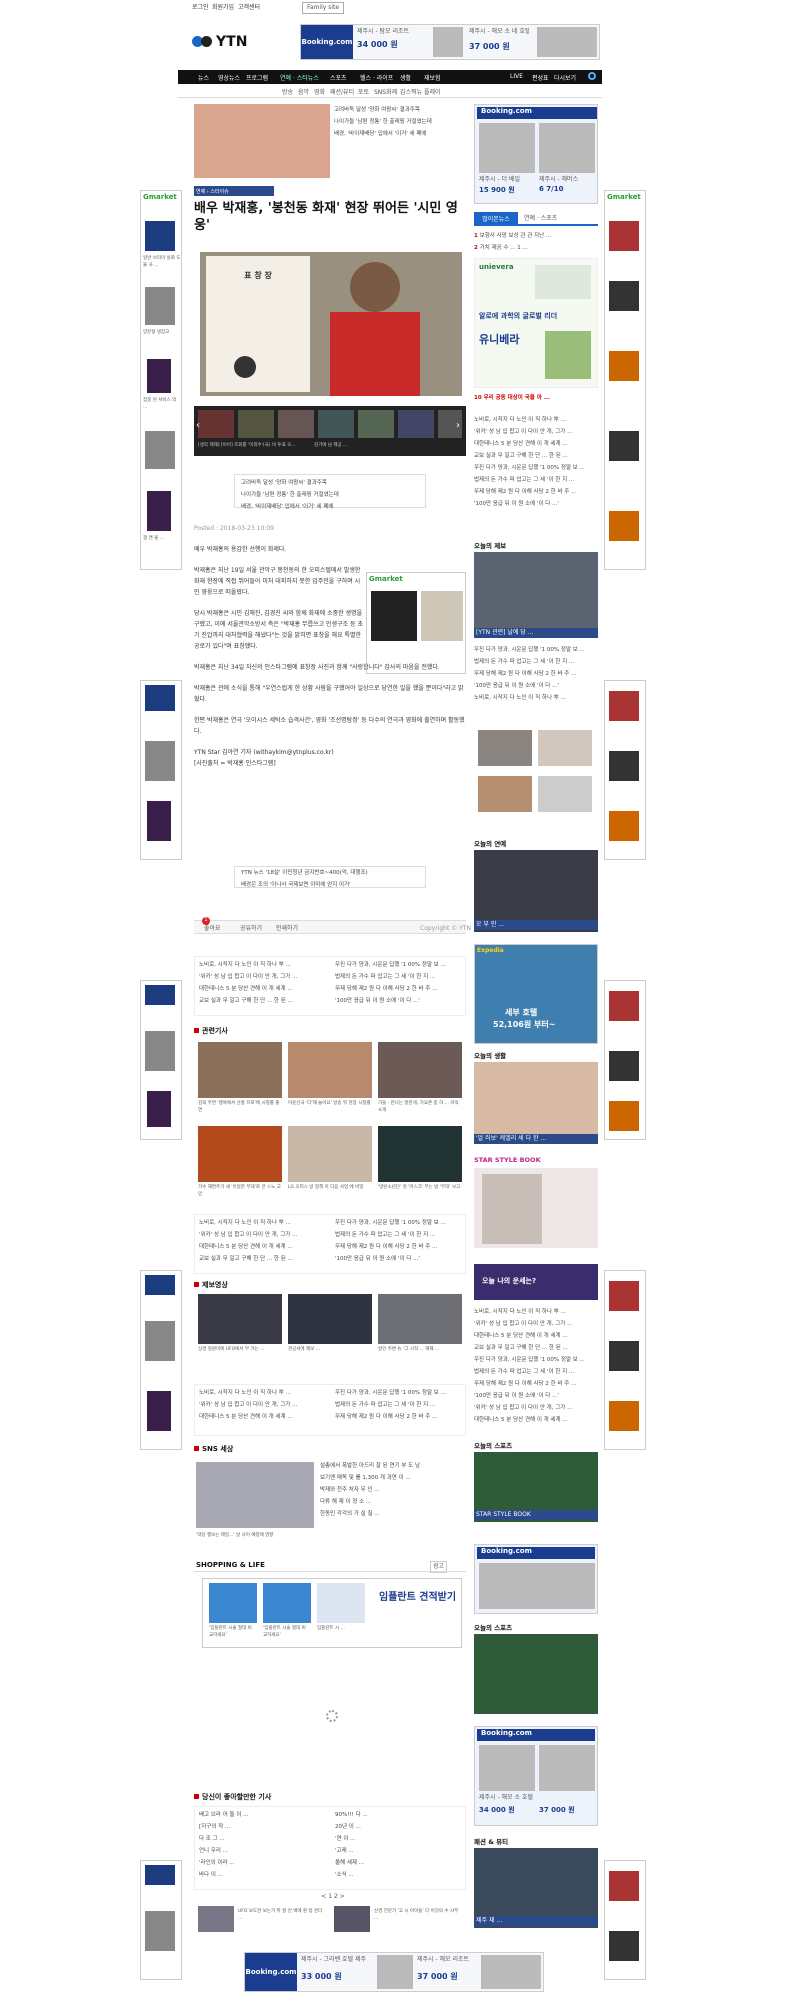 The height and width of the screenshot is (2004, 792). Describe the element at coordinates (536, 1098) in the screenshot. I see `today-life-image` at that location.